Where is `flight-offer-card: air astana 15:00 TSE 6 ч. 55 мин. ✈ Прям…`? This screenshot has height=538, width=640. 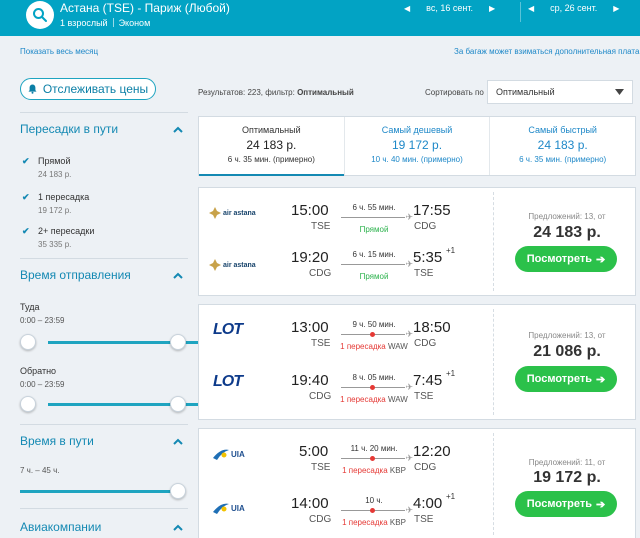
flight-offer-card: air astana 15:00 TSE 6 ч. 55 мин. ✈ Прям… is located at coordinates (417, 241).